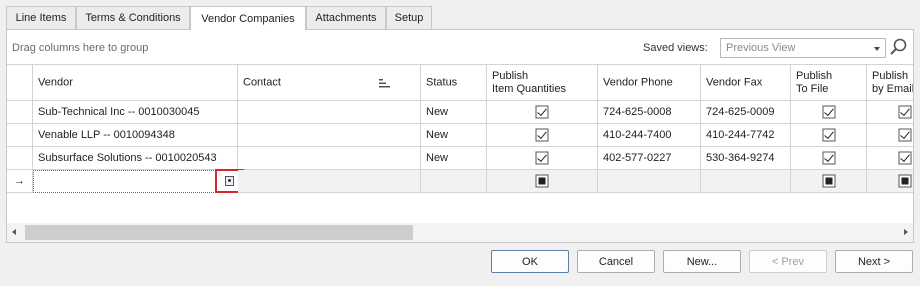 This screenshot has height=286, width=920. I want to click on scrollbar-thumb, so click(219, 232).